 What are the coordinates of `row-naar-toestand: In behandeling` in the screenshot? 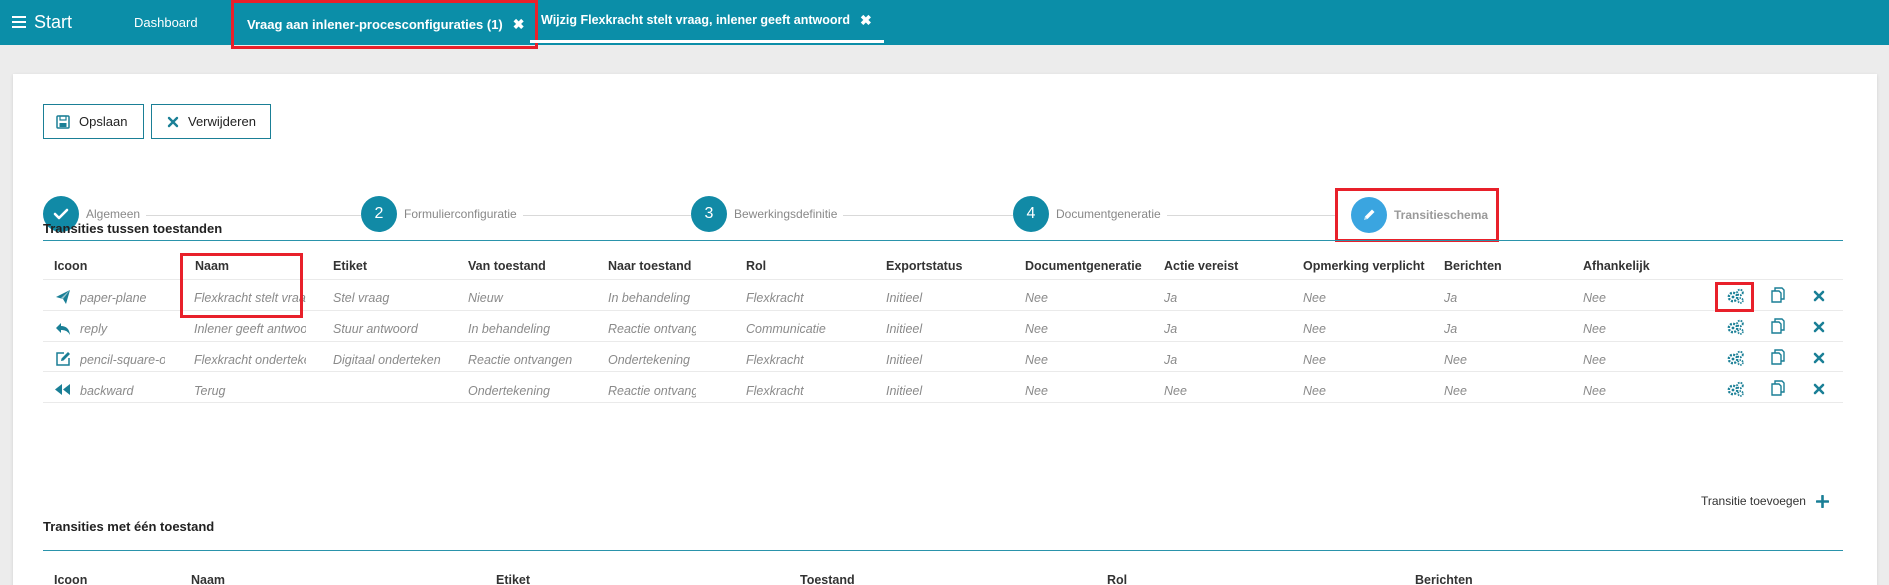 It's located at (649, 298).